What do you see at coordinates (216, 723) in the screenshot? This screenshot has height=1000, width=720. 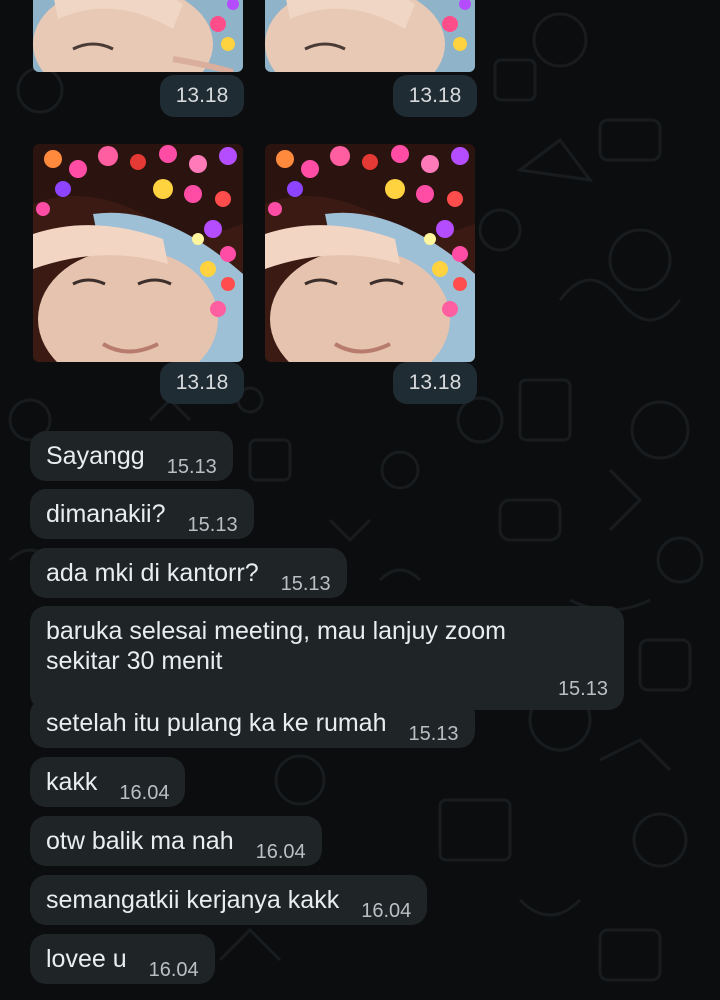 I see `message-text: setelah itu pulang ka ke rumah` at bounding box center [216, 723].